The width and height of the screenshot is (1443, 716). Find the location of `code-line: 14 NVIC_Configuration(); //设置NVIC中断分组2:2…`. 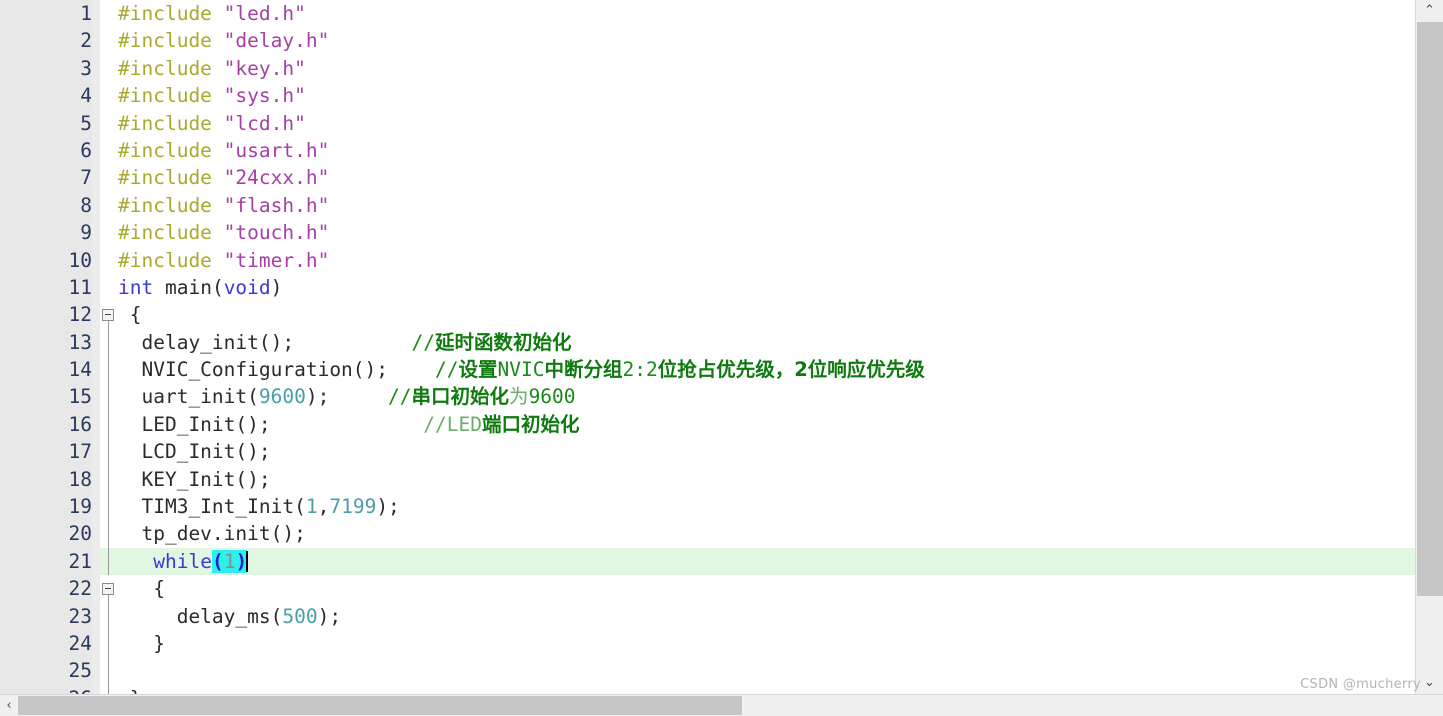

code-line: 14 NVIC_Configuration(); //设置NVIC中断分组2:2… is located at coordinates (707, 370).